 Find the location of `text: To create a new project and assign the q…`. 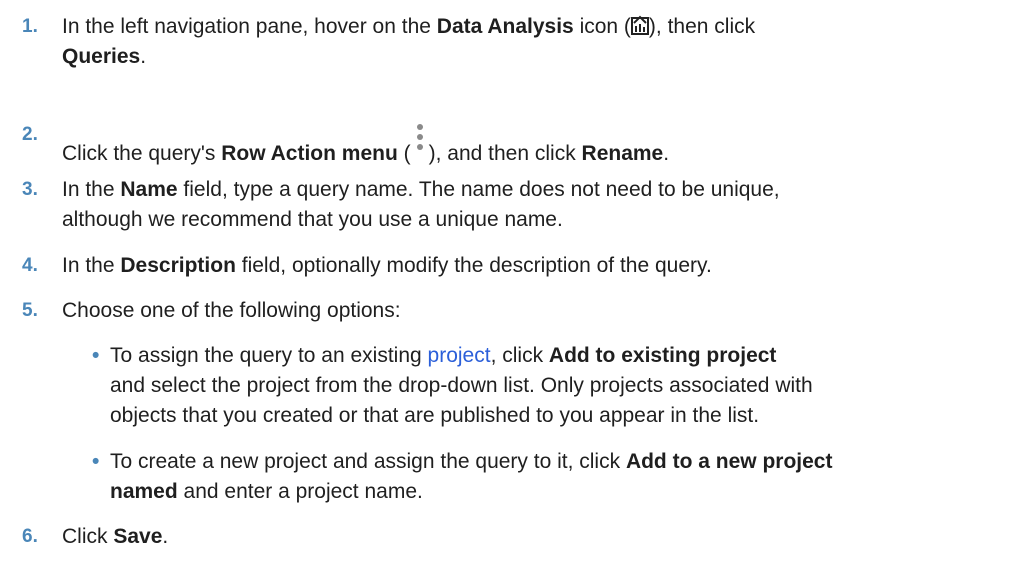

text: To create a new project and assign the q… is located at coordinates (368, 461).